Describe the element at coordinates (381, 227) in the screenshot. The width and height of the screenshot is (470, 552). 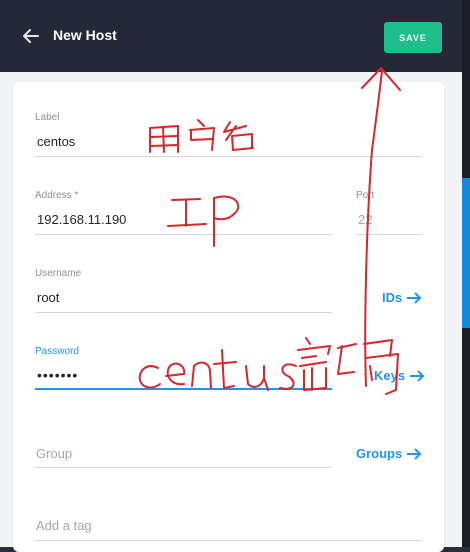
I see `save-arrow-annotation` at that location.